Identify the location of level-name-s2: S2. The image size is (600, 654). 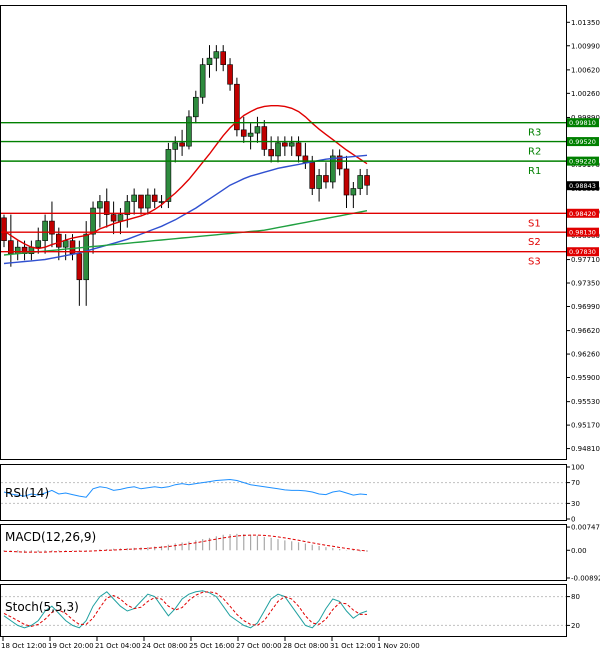
(534, 242).